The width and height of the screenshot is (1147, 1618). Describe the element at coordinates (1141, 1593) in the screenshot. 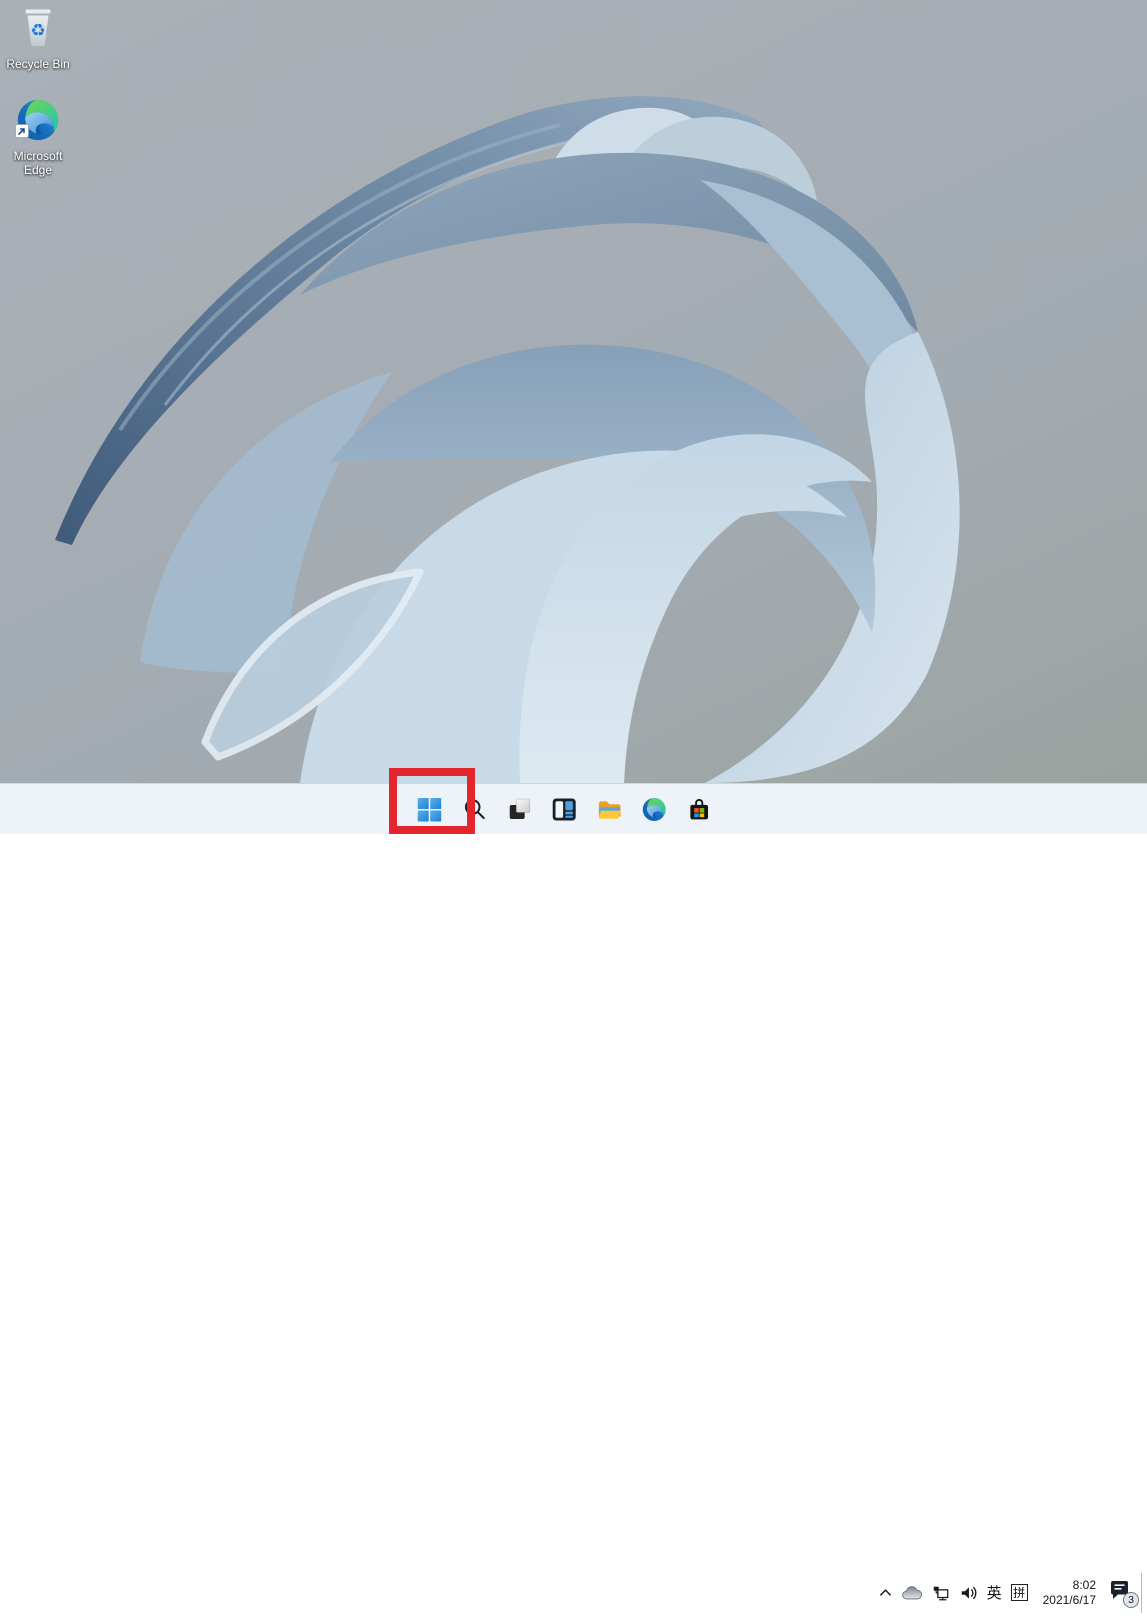

I see `show-desktop-button` at that location.